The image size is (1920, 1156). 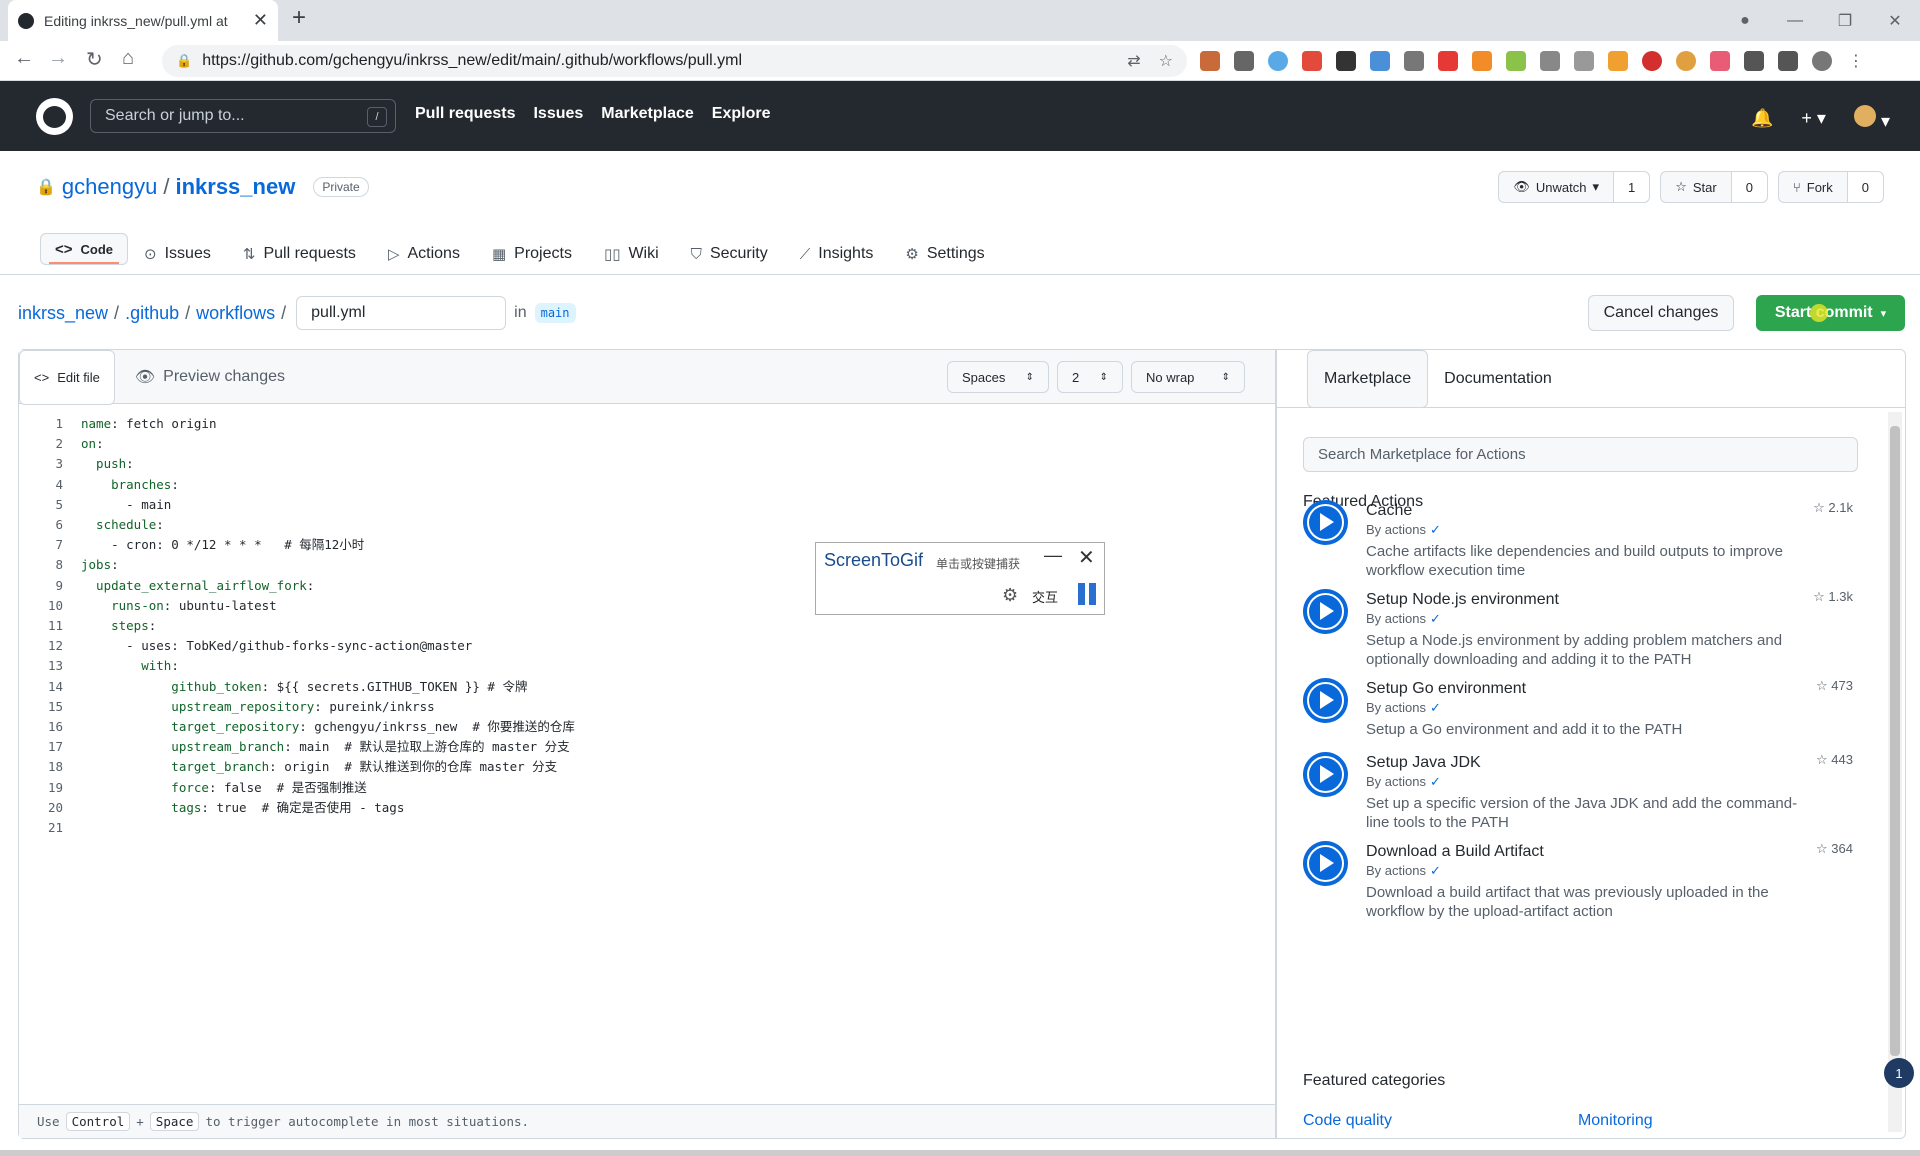 What do you see at coordinates (1498, 379) in the screenshot?
I see `tab-documentation: Documentation` at bounding box center [1498, 379].